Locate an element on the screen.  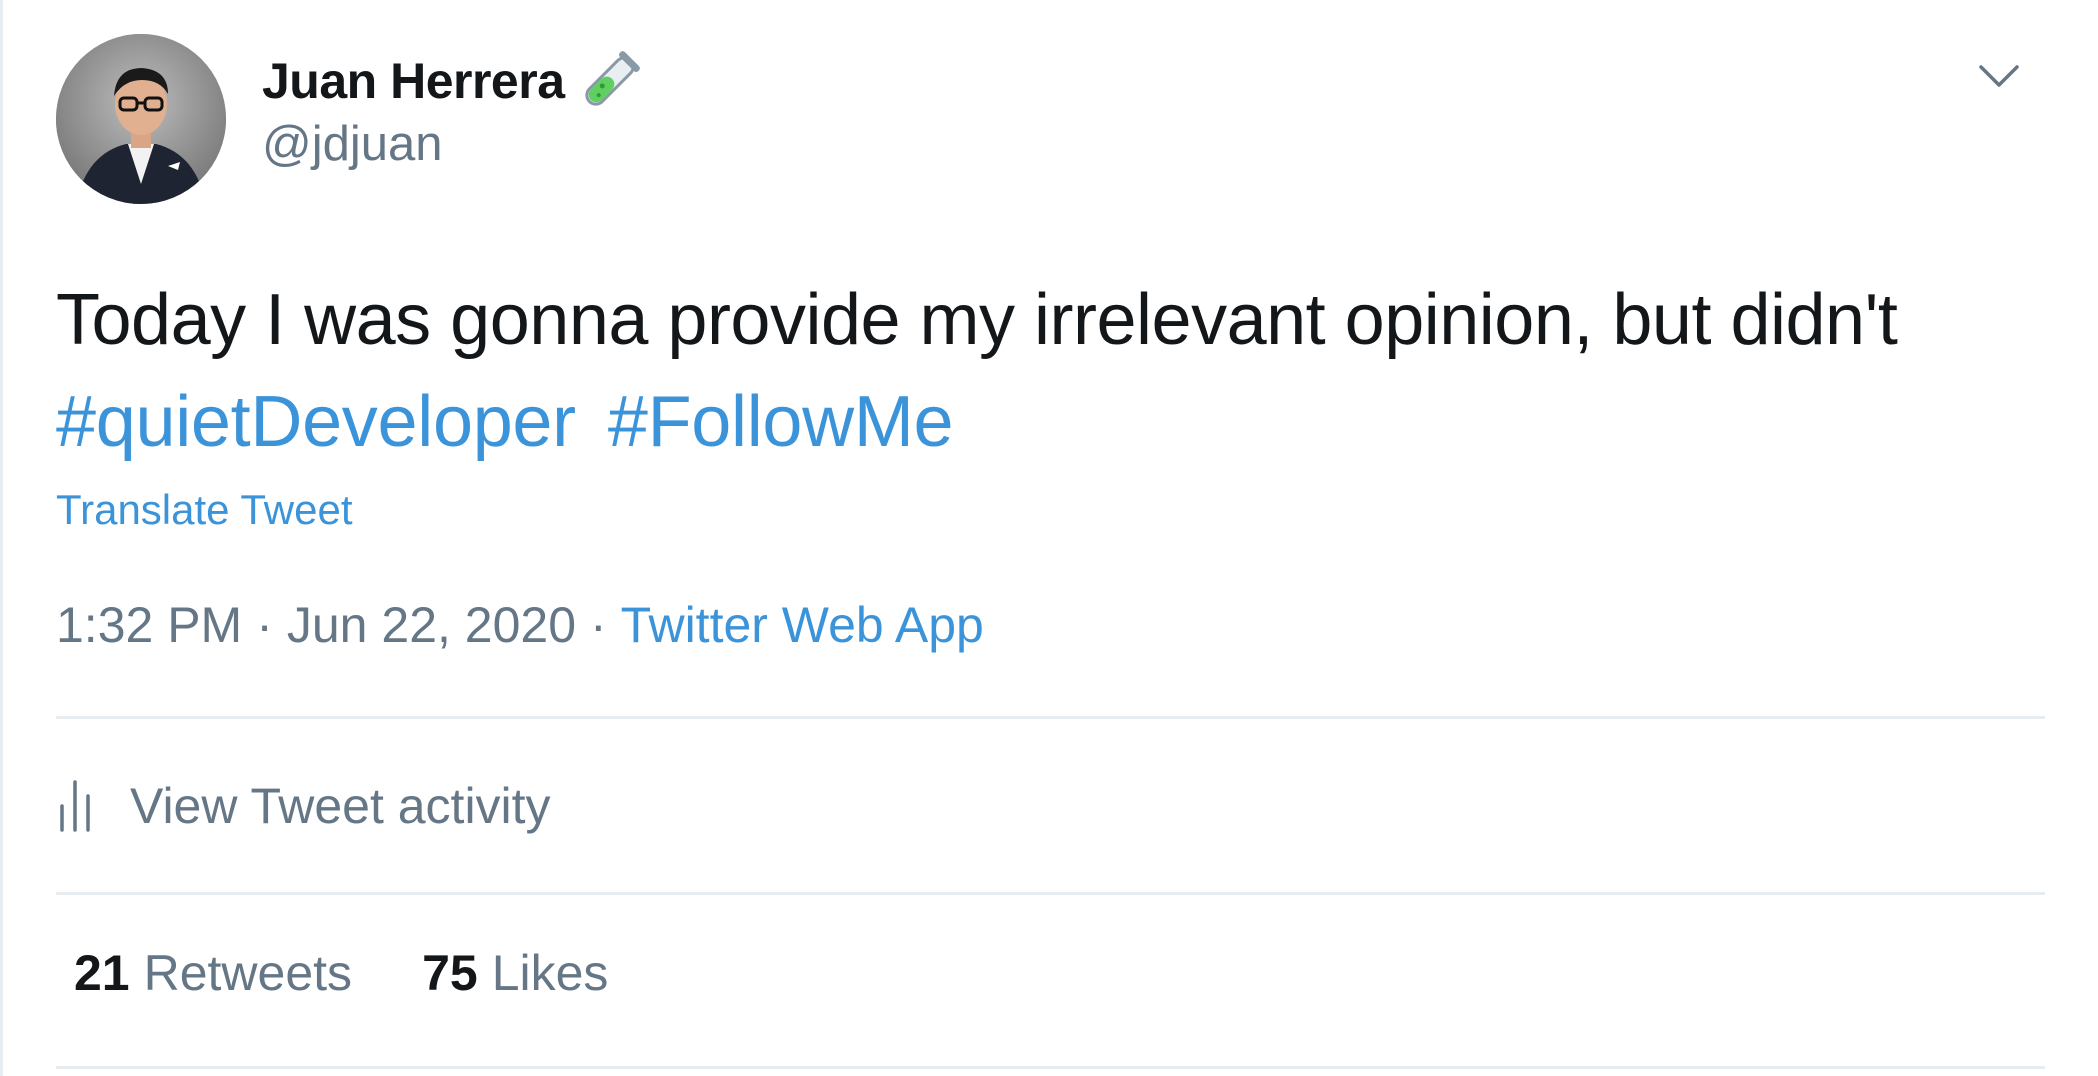
chevron-down-icon is located at coordinates (1999, 76).